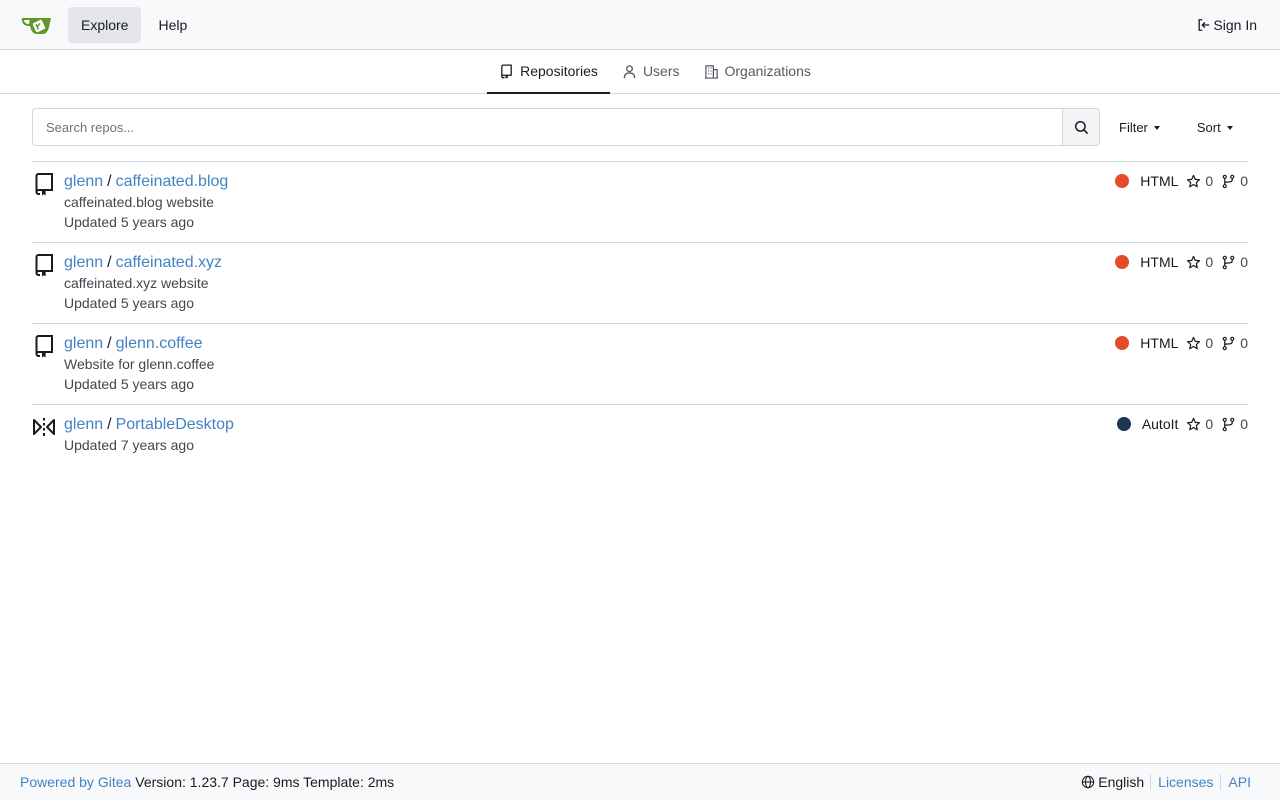  I want to click on sign-in-label: Sign In, so click(1235, 24).